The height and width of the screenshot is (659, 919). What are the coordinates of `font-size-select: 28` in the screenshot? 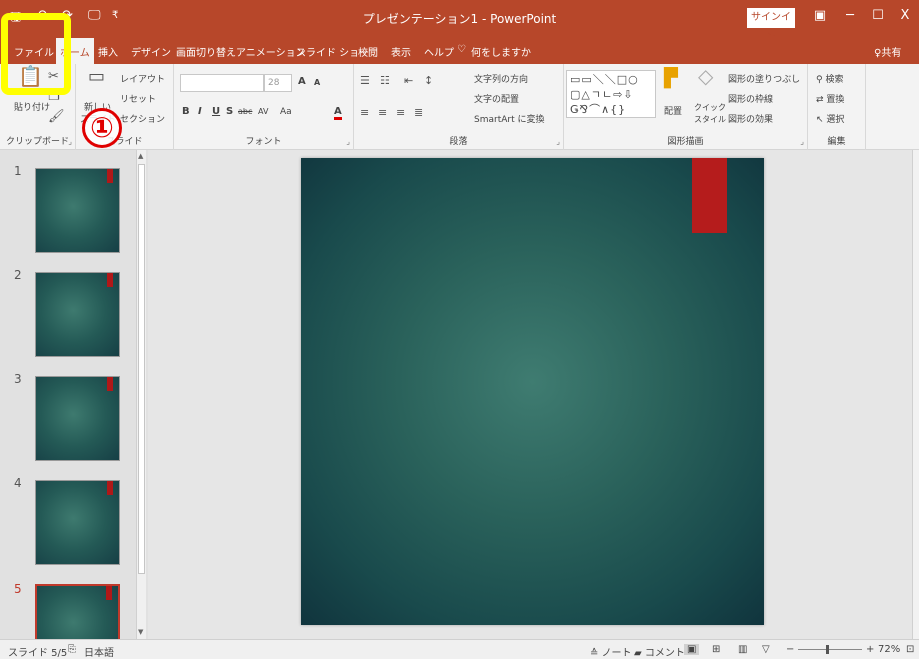 It's located at (278, 83).